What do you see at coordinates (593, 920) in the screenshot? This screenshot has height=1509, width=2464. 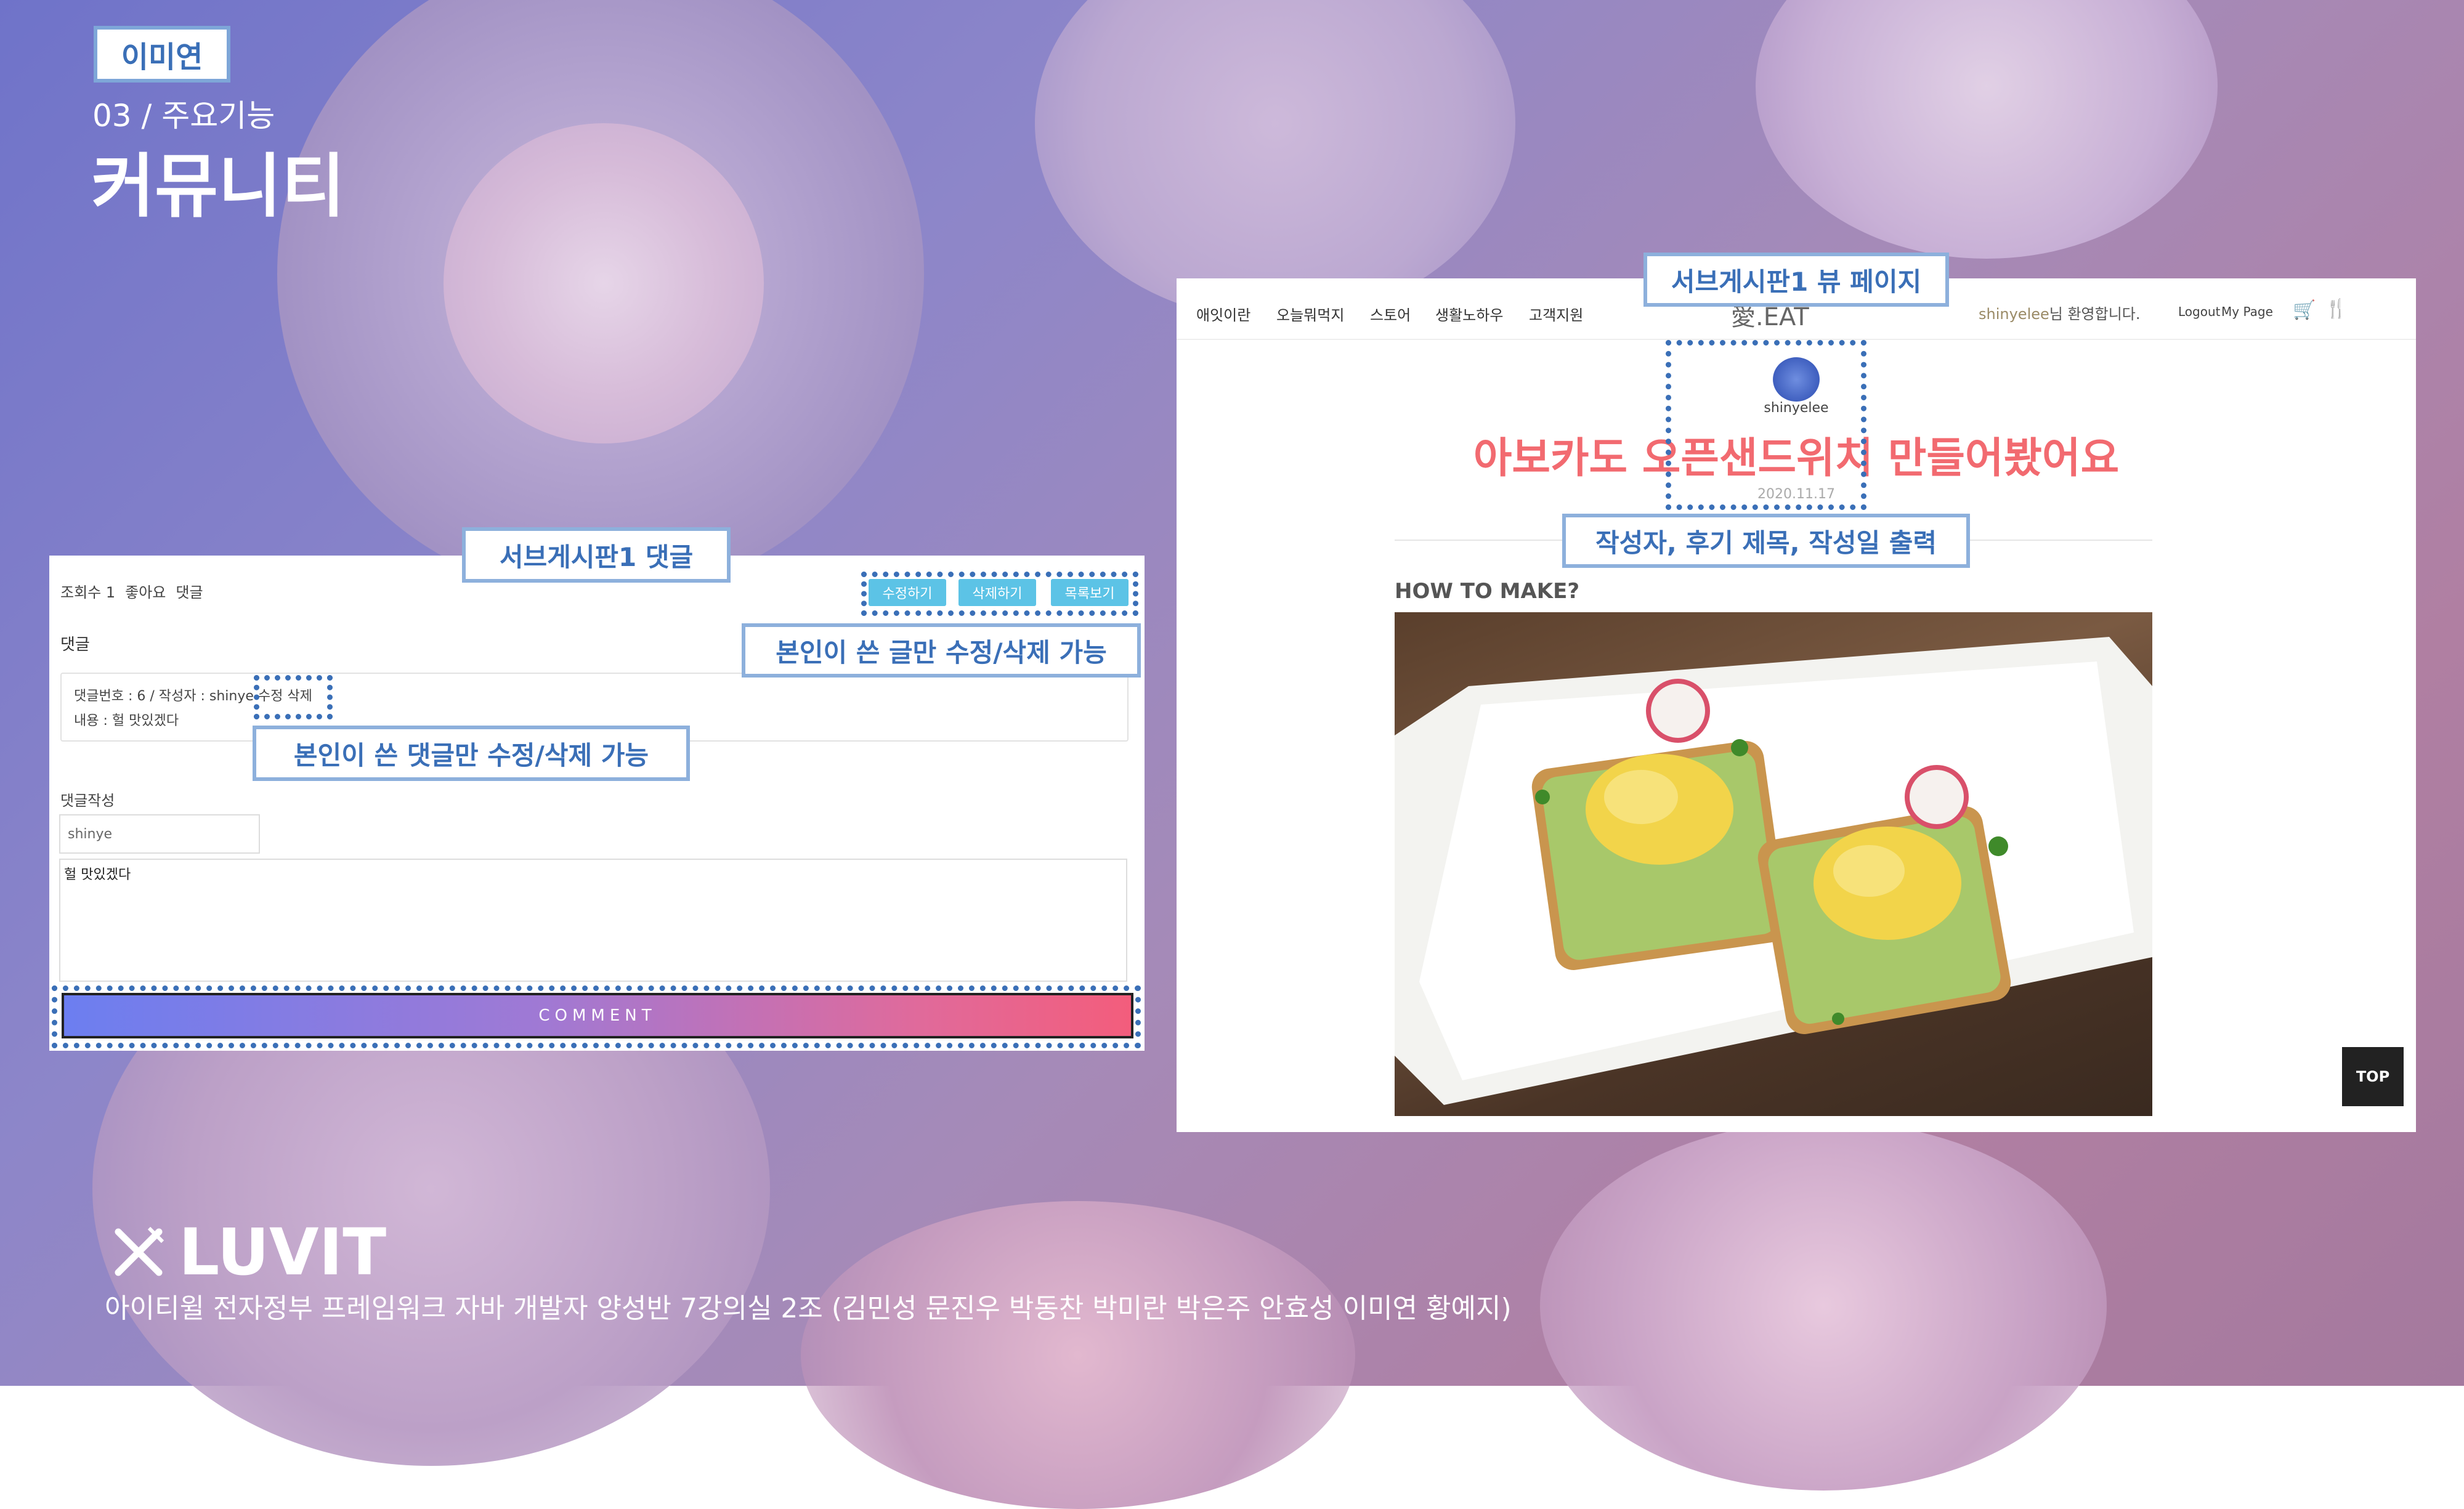 I see `comment-textarea: 헐 맛있겠다` at bounding box center [593, 920].